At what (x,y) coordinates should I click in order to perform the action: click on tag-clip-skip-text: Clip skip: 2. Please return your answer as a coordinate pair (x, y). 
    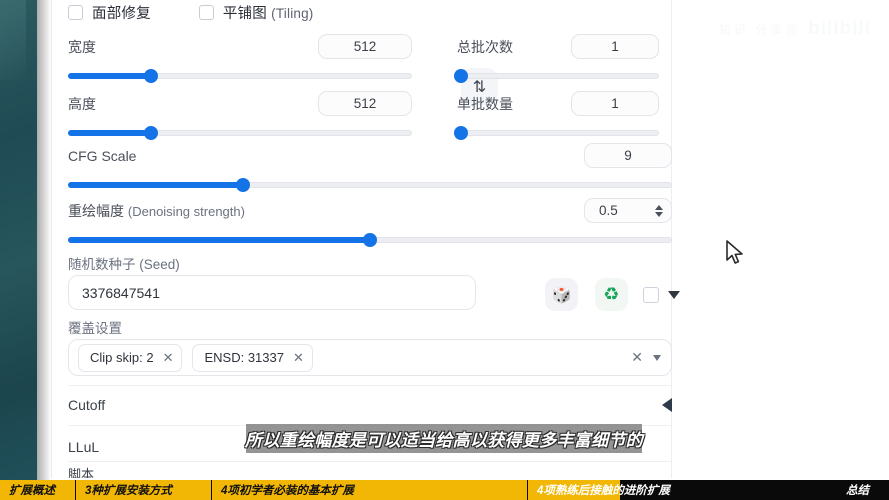
    Looking at the image, I should click on (122, 357).